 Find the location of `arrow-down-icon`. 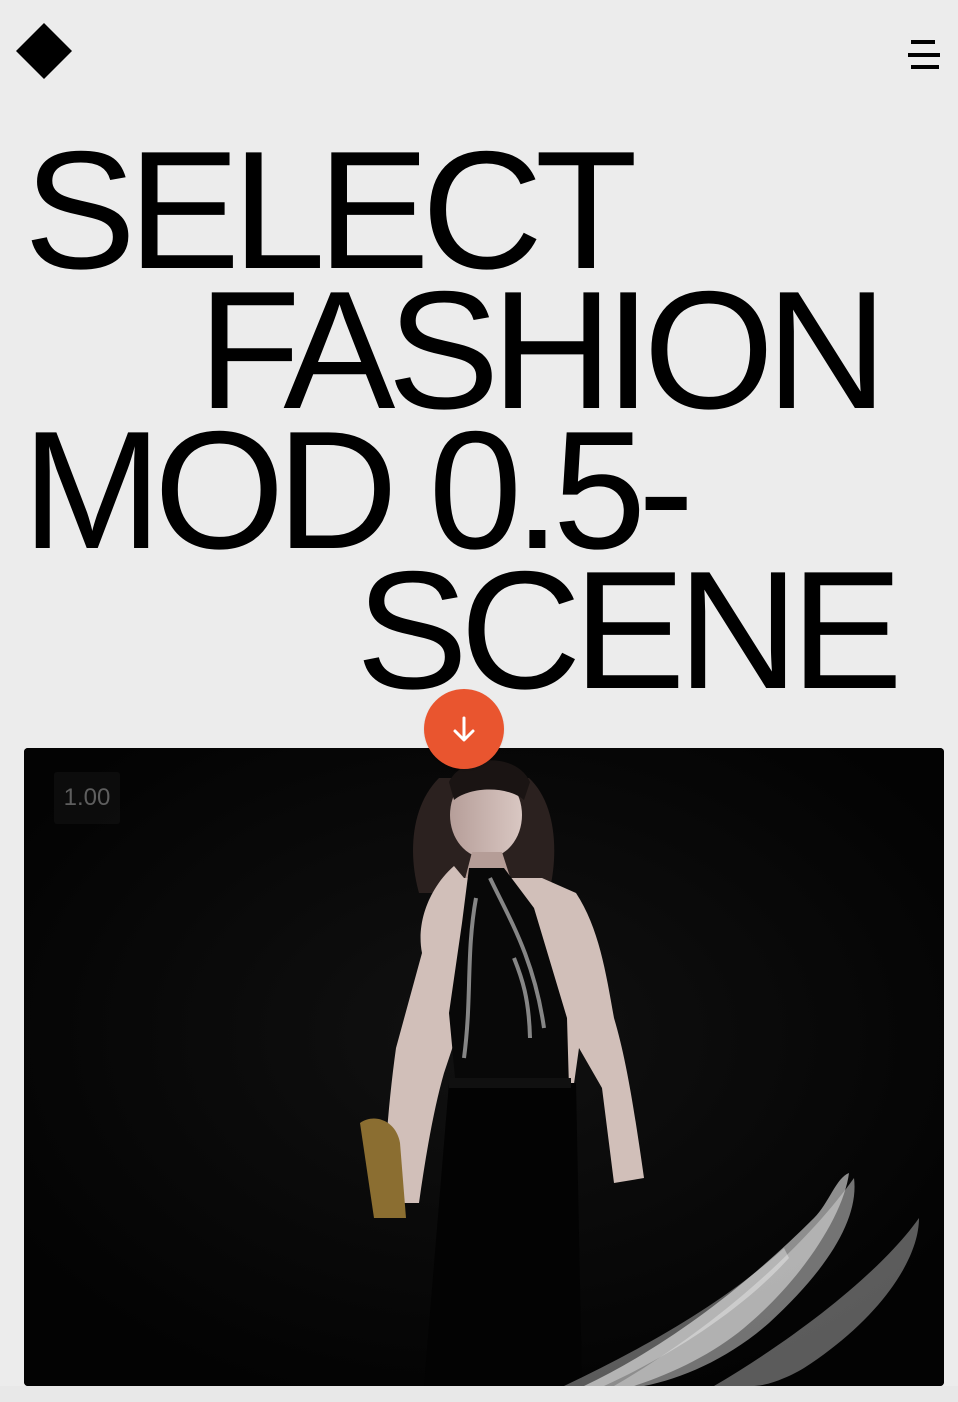

arrow-down-icon is located at coordinates (464, 729).